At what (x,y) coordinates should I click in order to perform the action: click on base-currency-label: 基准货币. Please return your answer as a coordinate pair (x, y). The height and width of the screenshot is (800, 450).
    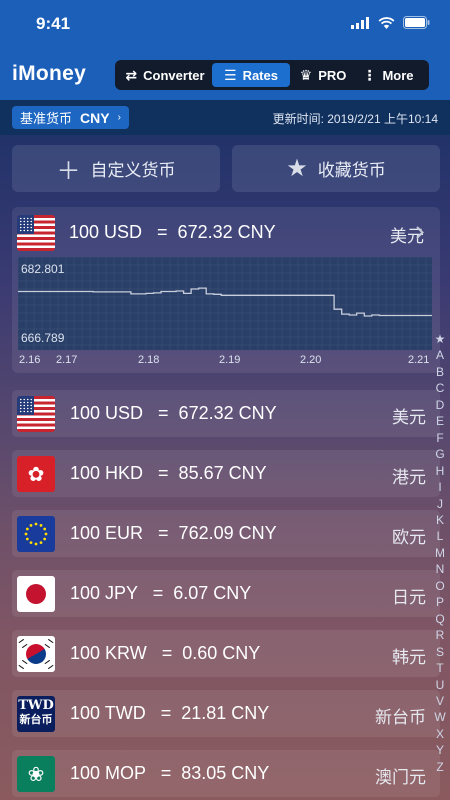
    Looking at the image, I should click on (46, 118).